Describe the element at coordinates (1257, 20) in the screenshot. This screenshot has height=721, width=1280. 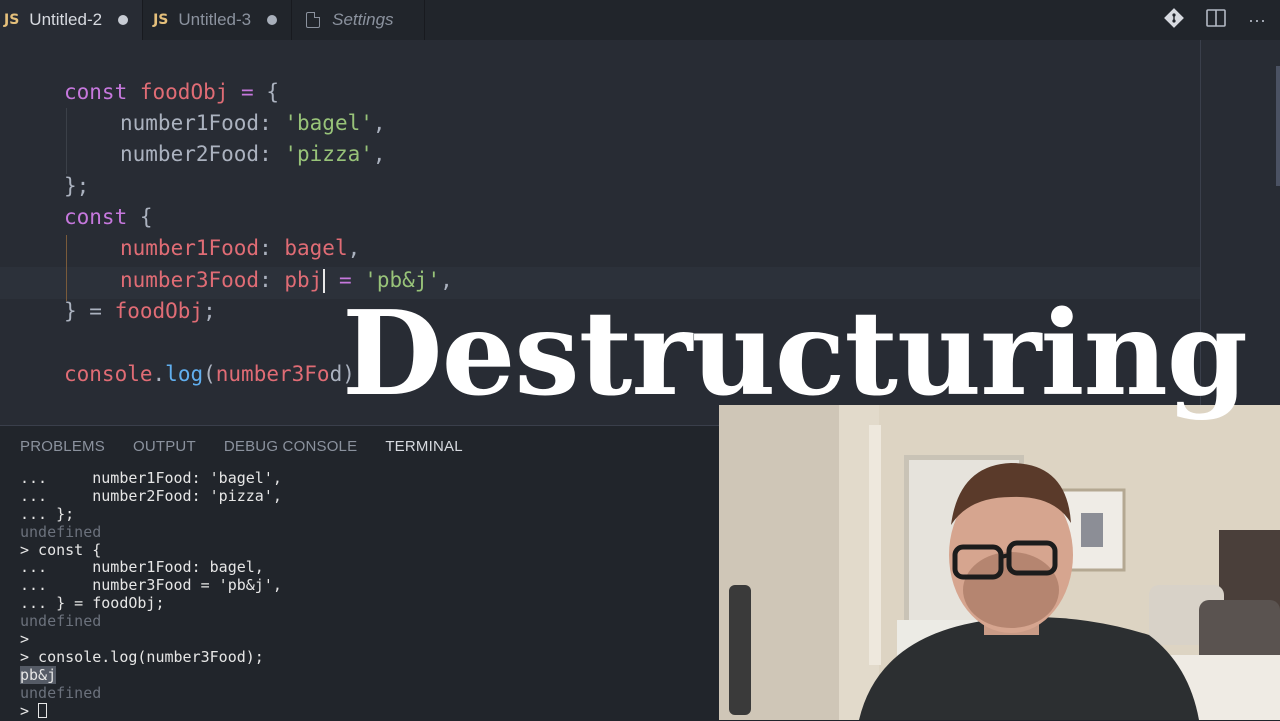
I see `more-actions-icon: ···` at that location.